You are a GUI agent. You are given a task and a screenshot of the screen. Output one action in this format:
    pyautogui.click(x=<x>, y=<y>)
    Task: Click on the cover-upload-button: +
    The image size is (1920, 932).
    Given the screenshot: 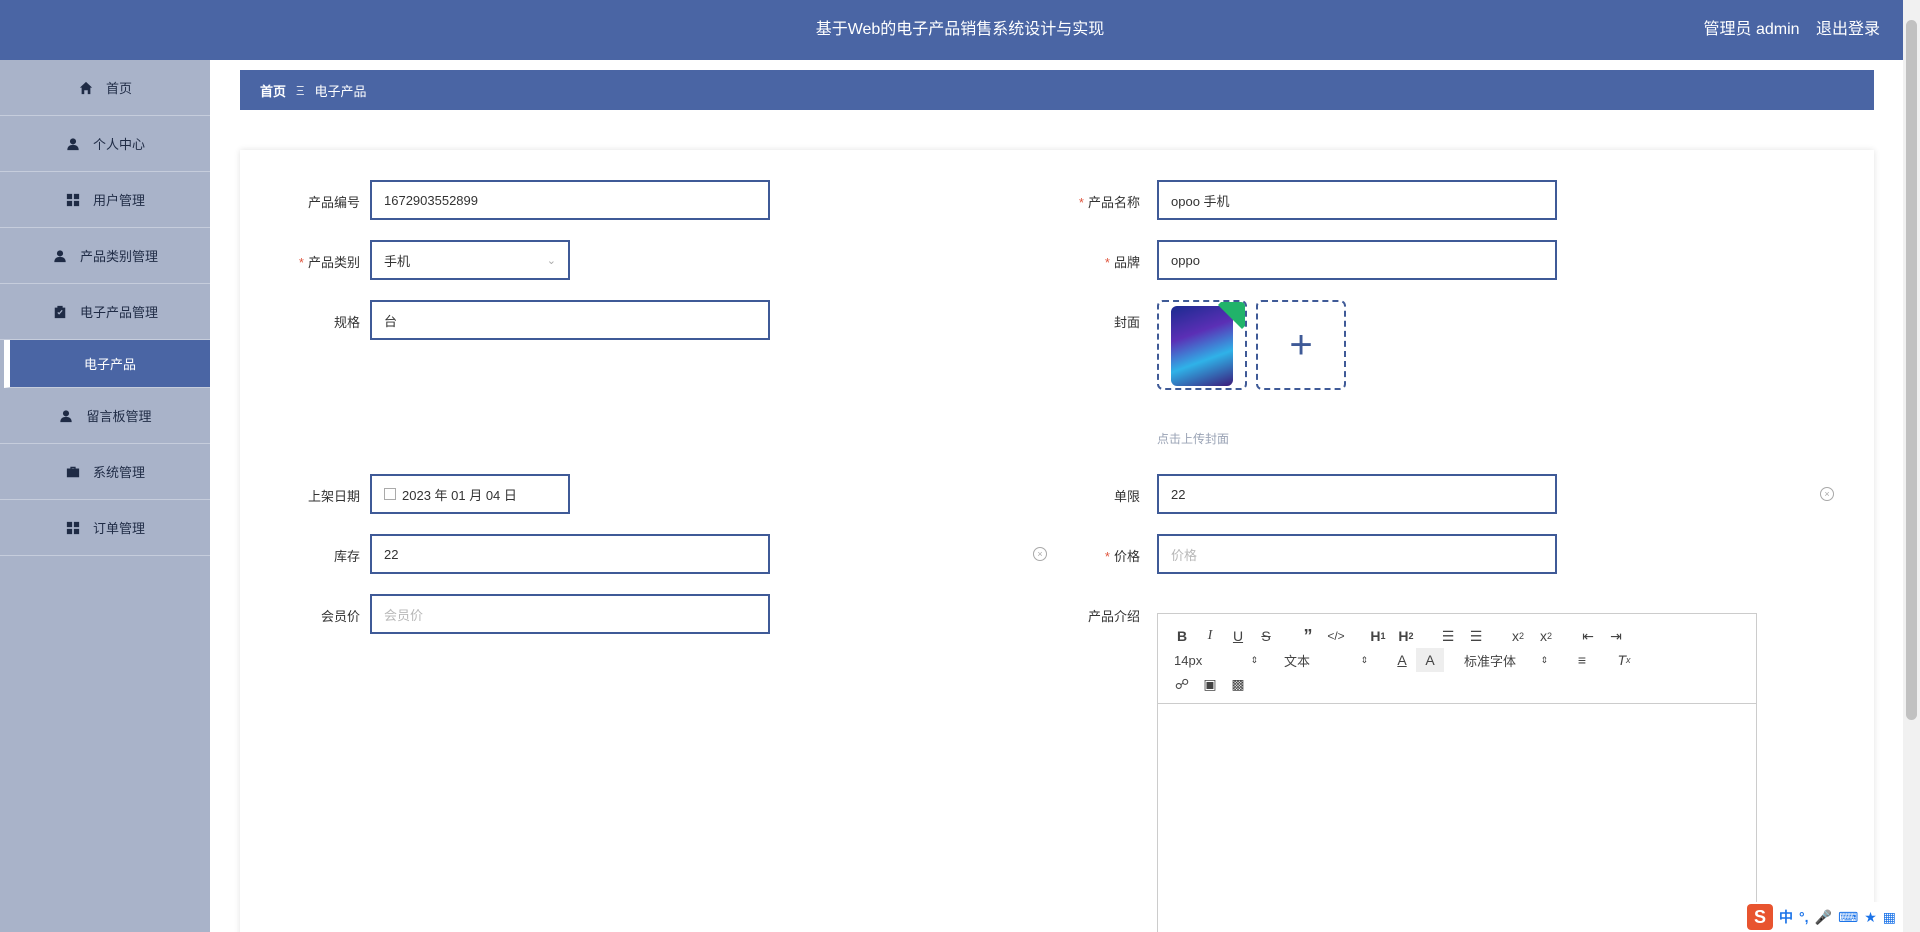 What is the action you would take?
    pyautogui.click(x=1301, y=345)
    